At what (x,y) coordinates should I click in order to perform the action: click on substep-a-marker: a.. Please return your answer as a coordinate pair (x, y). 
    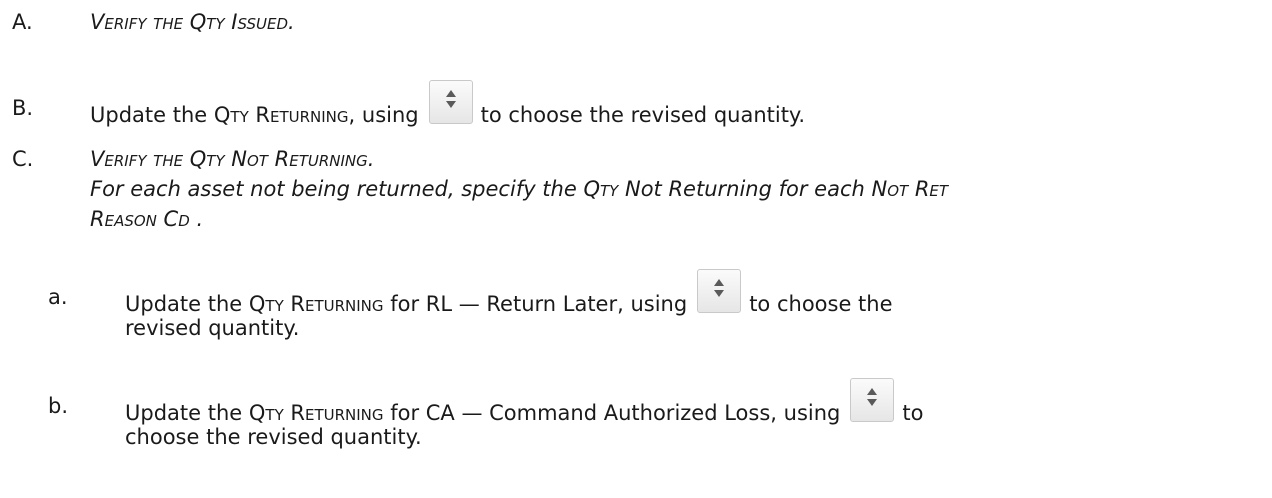
    Looking at the image, I should click on (58, 297).